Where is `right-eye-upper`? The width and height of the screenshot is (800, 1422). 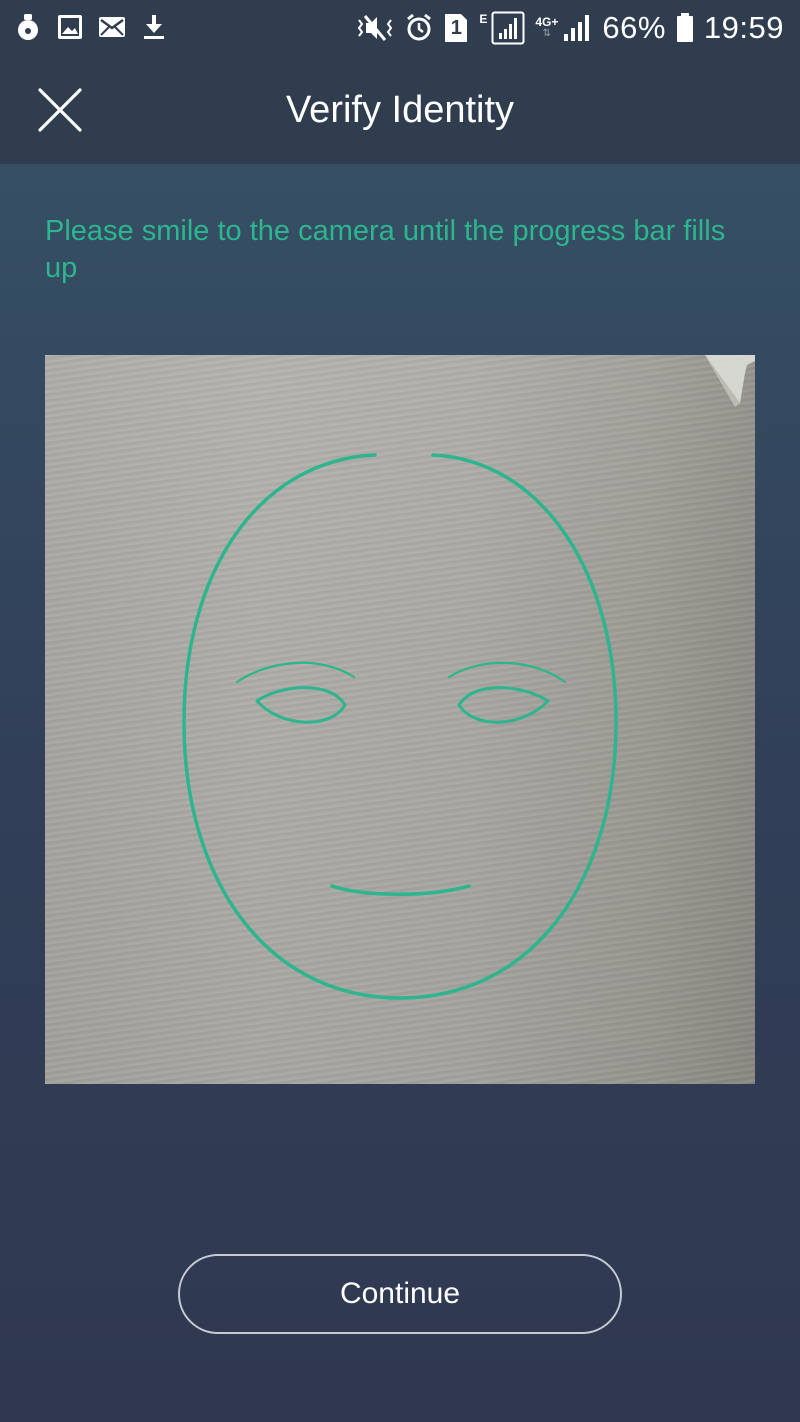
right-eye-upper is located at coordinates (503, 696).